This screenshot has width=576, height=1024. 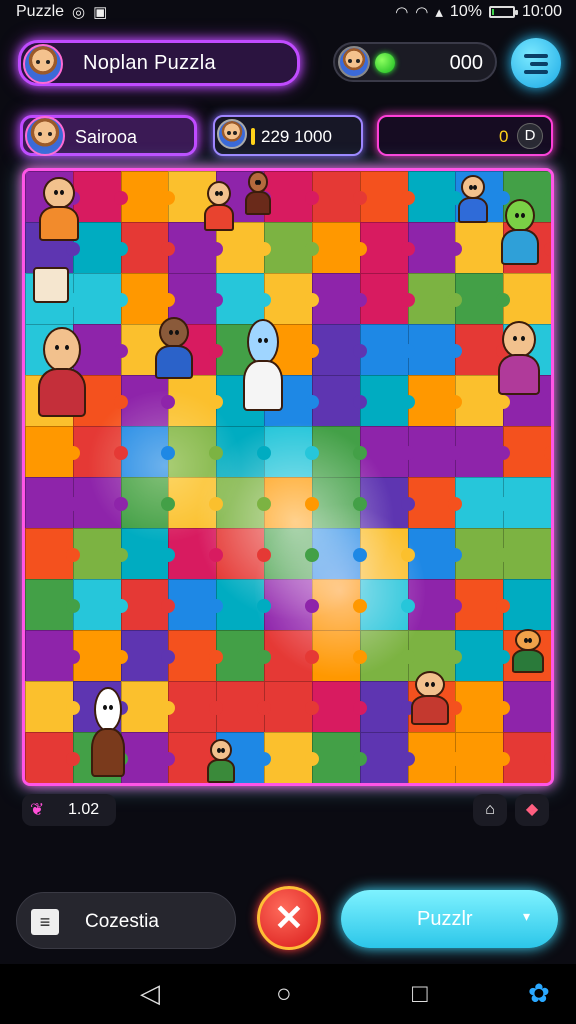 I want to click on back-icon: ◁, so click(x=150, y=993).